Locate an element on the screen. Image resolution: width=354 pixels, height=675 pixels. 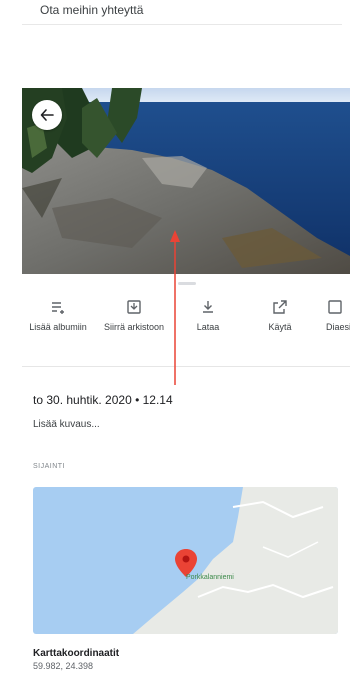
download-label: Lataa is located at coordinates (208, 327).